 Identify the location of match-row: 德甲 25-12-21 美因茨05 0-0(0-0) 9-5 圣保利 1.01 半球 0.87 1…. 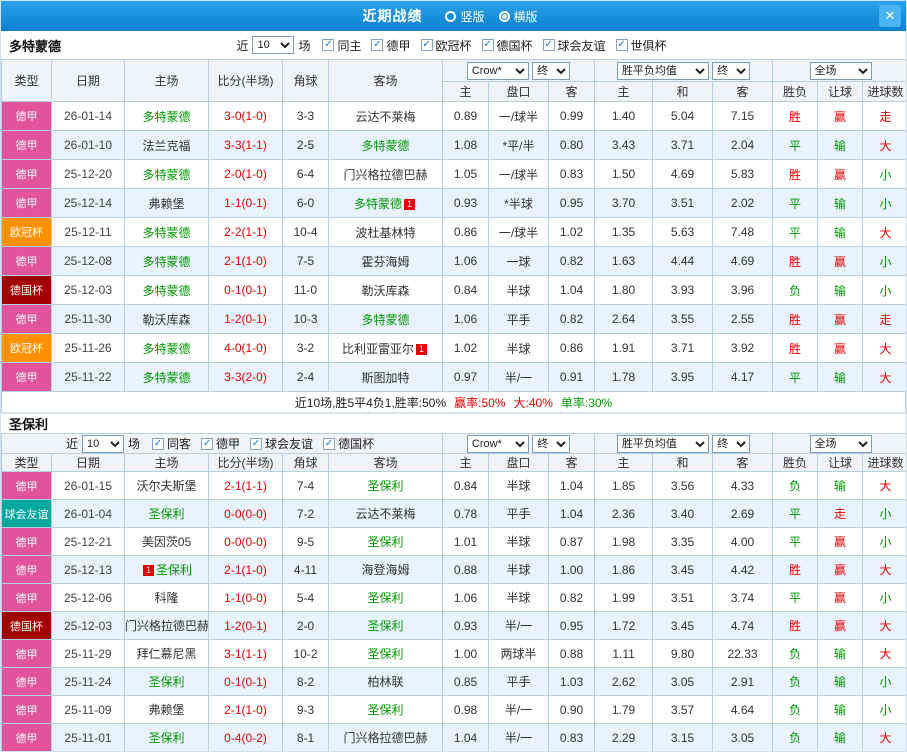
(453, 541).